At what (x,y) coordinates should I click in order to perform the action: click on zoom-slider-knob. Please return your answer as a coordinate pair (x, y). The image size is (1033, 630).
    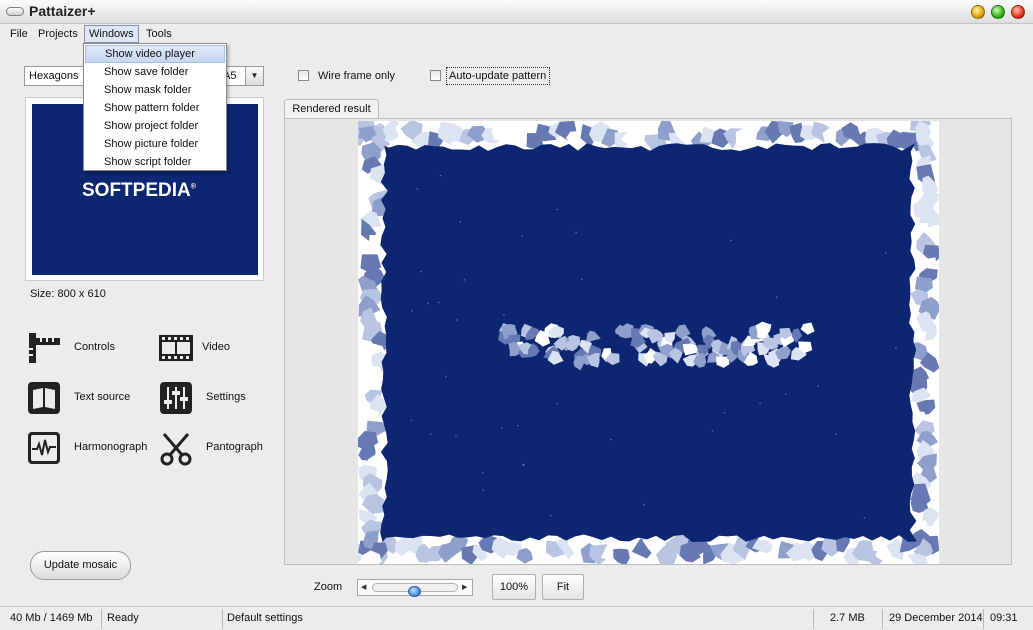
    Looking at the image, I should click on (414, 591).